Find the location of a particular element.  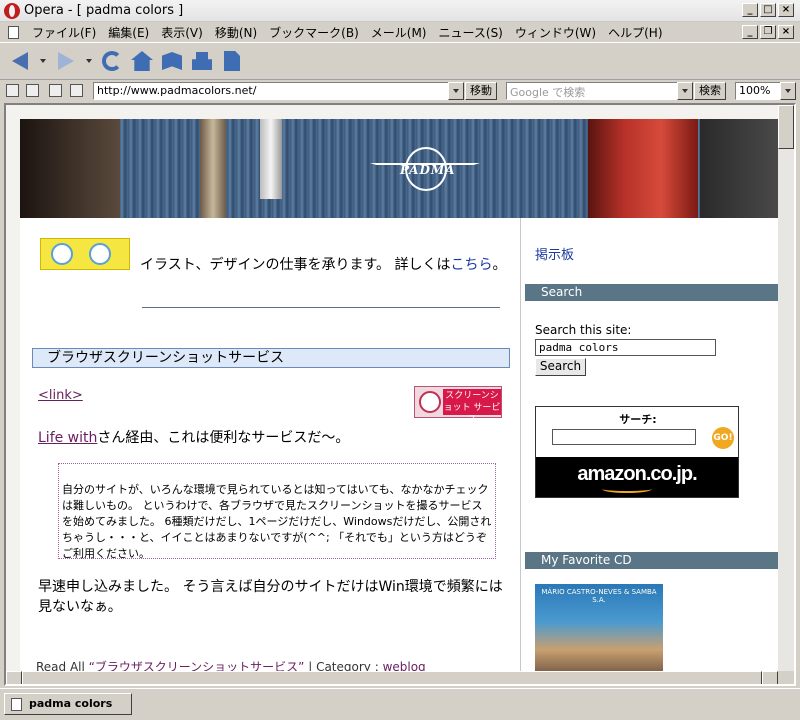

page-info-icon is located at coordinates (55, 90).